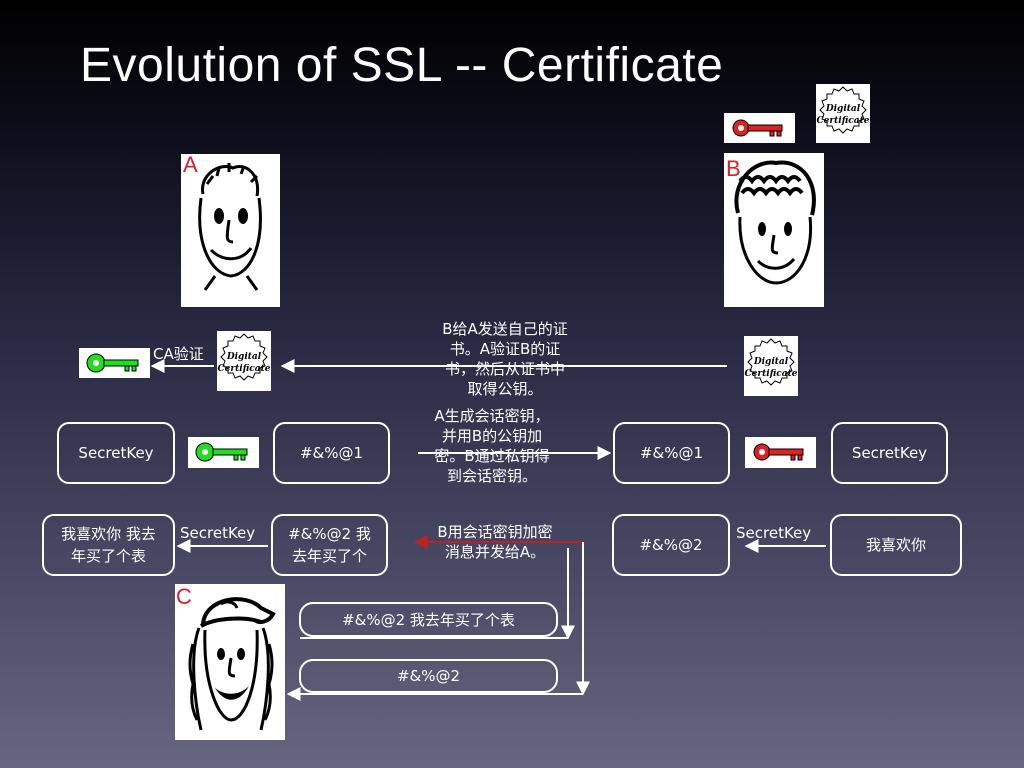  What do you see at coordinates (492, 446) in the screenshot?
I see `note-session-key: A生成会话密钥， 并用B的公钥加 密。B通过私钥得 到会话密钥。` at bounding box center [492, 446].